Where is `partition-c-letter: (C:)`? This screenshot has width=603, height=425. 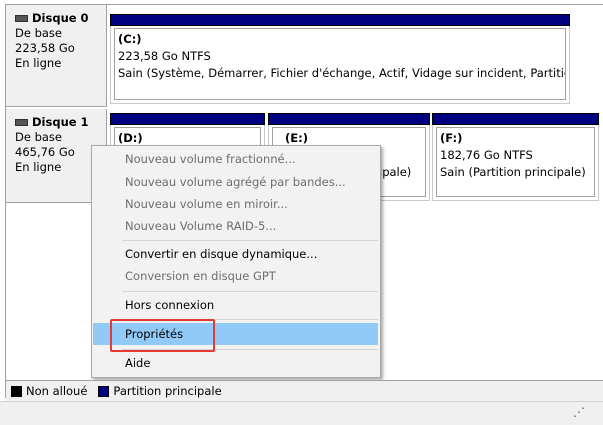
partition-c-letter: (C:) is located at coordinates (130, 39).